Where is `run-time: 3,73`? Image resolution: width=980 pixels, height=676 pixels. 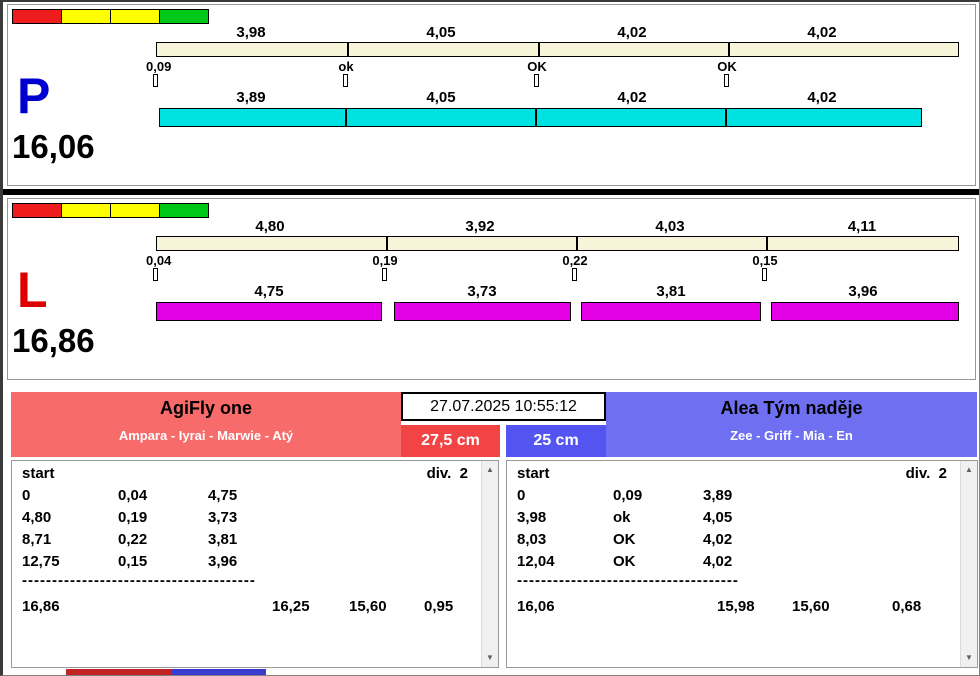
run-time: 3,73 is located at coordinates (482, 291).